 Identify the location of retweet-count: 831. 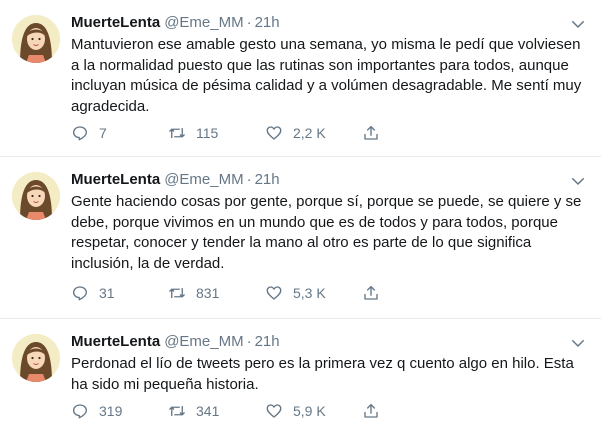
(208, 293).